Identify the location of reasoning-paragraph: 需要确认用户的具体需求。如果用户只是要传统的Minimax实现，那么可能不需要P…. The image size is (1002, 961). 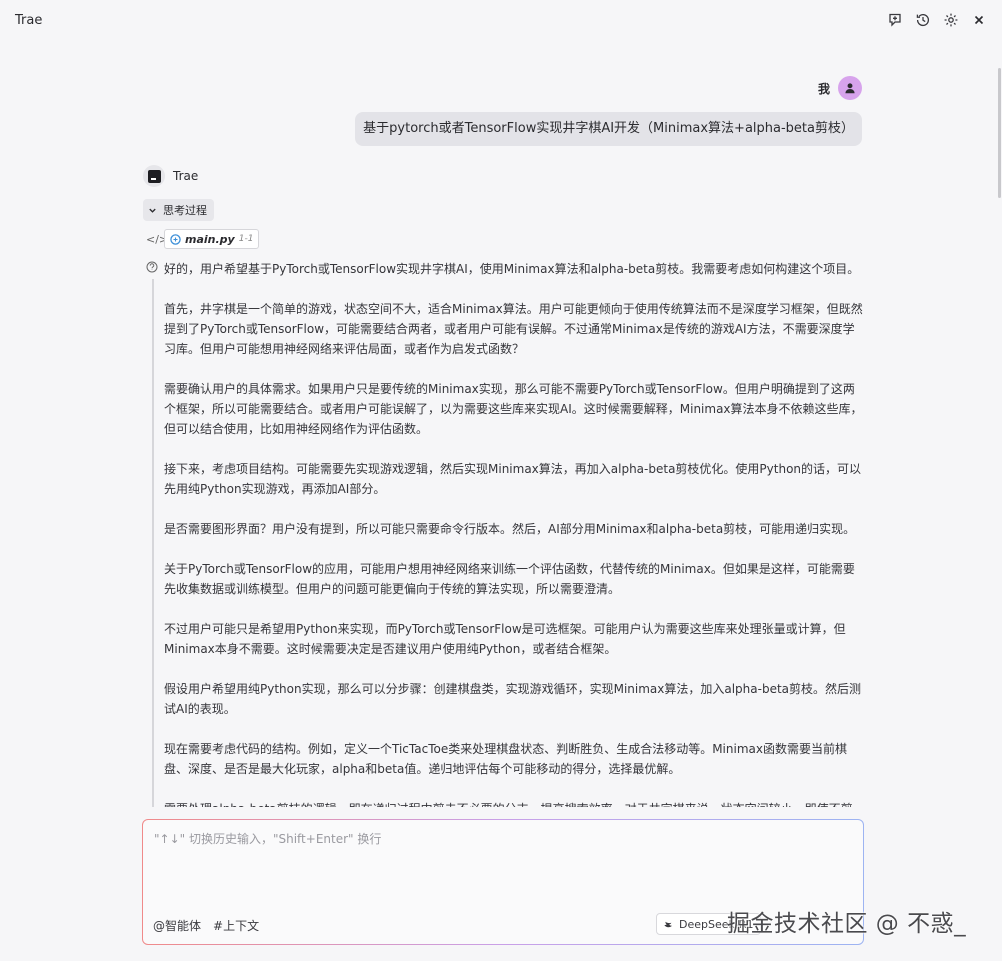
(513, 409).